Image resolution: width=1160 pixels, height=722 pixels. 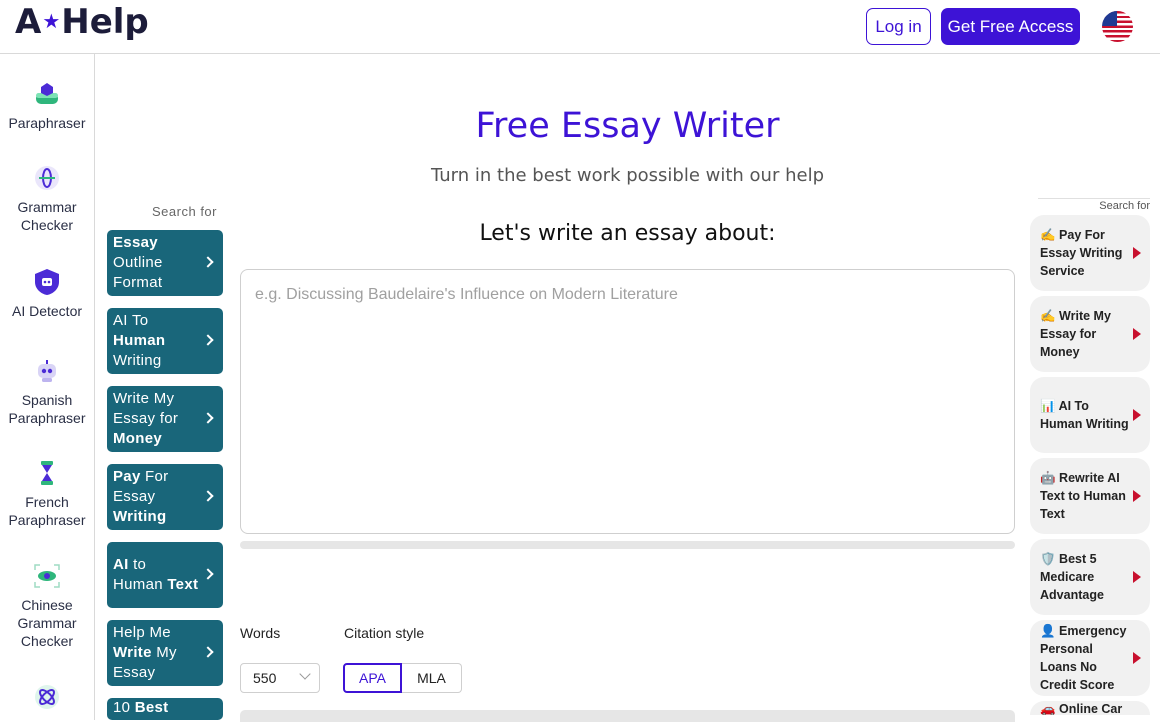 What do you see at coordinates (47, 371) in the screenshot?
I see `robot-icon` at bounding box center [47, 371].